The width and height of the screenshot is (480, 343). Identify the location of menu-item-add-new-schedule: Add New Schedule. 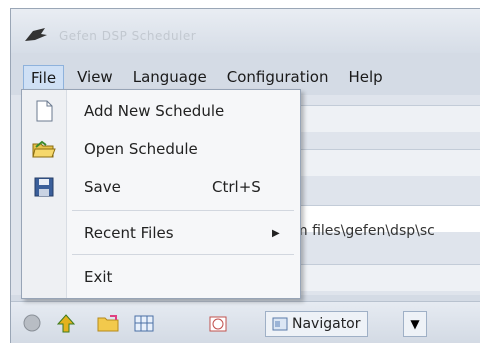
(161, 111).